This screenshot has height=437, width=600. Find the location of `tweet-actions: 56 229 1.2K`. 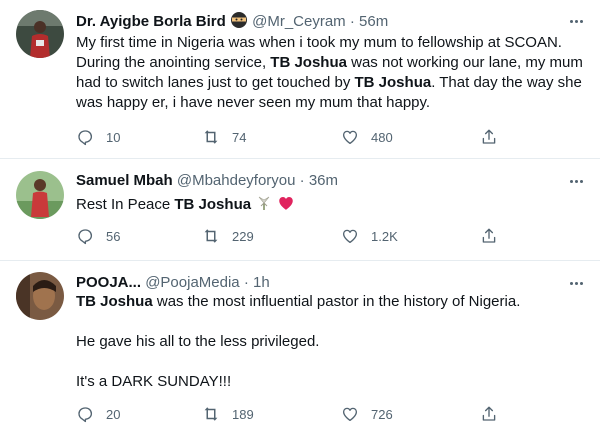

tweet-actions: 56 229 1.2K is located at coordinates (296, 236).